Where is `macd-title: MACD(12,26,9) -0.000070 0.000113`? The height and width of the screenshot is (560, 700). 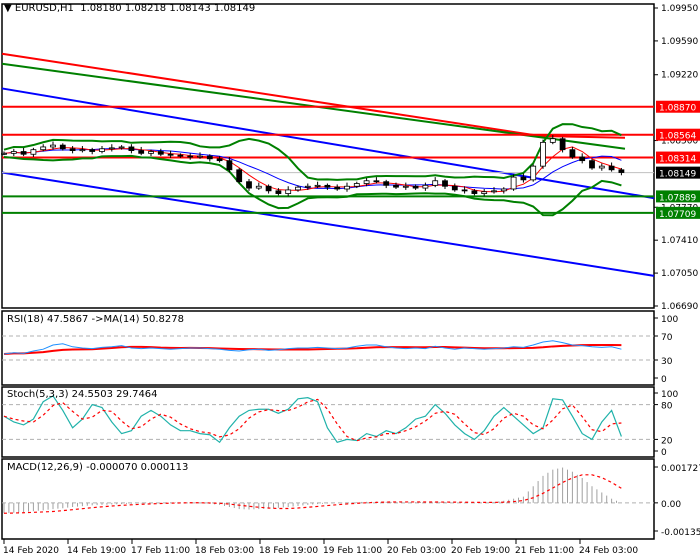 macd-title: MACD(12,26,9) -0.000070 0.000113 is located at coordinates (98, 467).